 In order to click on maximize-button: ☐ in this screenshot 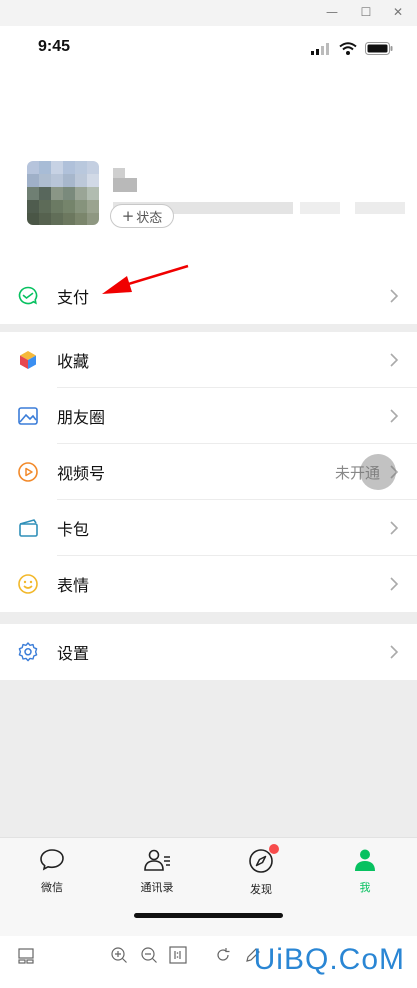, I will do `click(366, 12)`.